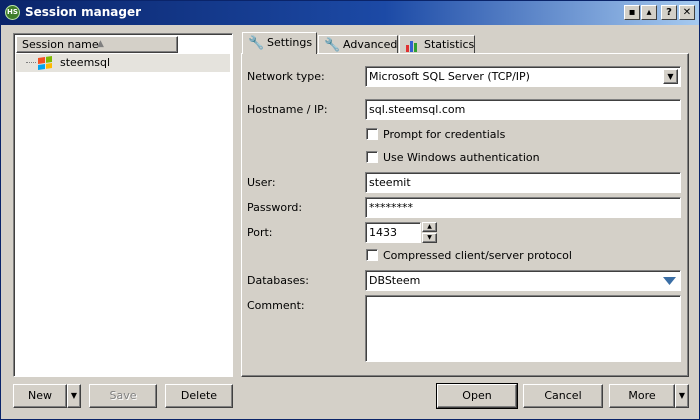 The height and width of the screenshot is (420, 700). I want to click on databases-combo: DBSteem, so click(523, 280).